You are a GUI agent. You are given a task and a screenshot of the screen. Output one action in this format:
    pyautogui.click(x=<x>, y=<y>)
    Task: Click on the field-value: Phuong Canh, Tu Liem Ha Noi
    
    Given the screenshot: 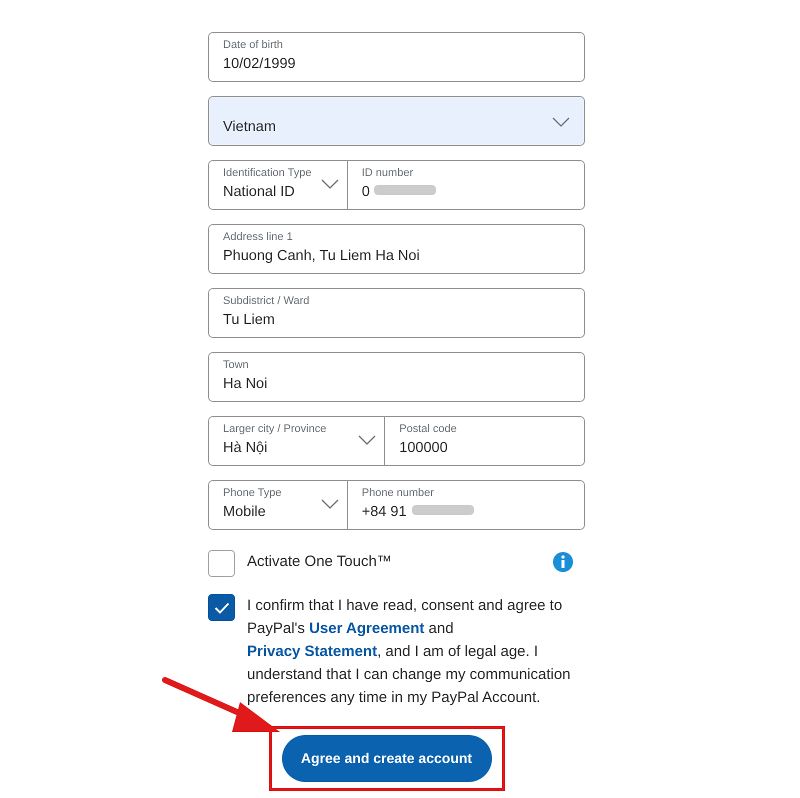 What is the action you would take?
    pyautogui.click(x=322, y=256)
    